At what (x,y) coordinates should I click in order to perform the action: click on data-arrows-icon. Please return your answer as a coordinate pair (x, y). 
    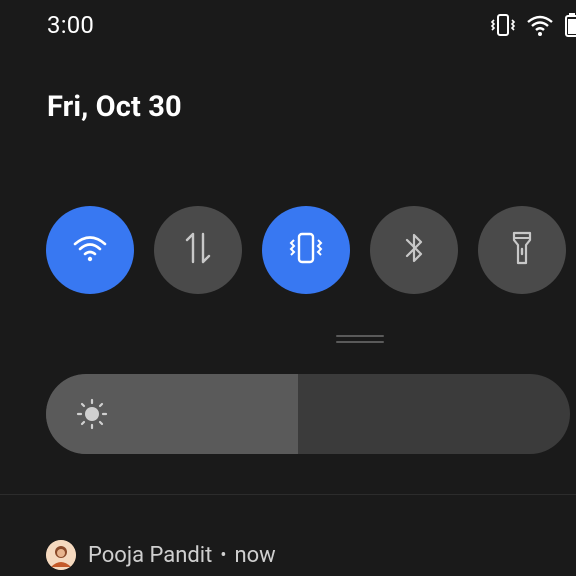
    Looking at the image, I should click on (198, 250).